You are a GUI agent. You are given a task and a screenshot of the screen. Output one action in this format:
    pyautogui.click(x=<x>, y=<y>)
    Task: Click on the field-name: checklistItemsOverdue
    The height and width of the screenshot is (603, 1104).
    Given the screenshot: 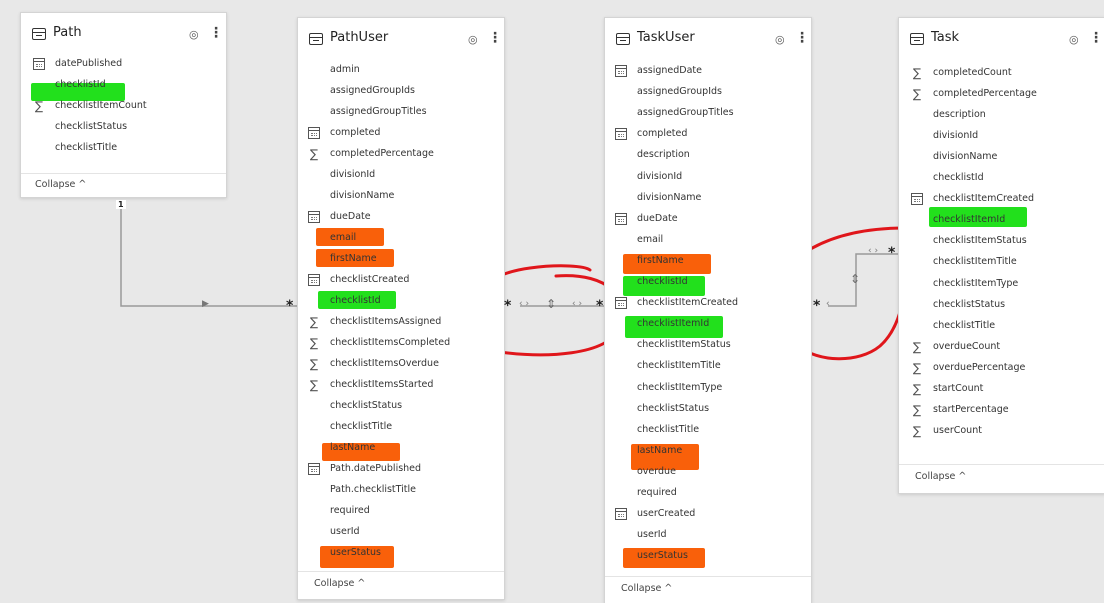 What is the action you would take?
    pyautogui.click(x=384, y=363)
    